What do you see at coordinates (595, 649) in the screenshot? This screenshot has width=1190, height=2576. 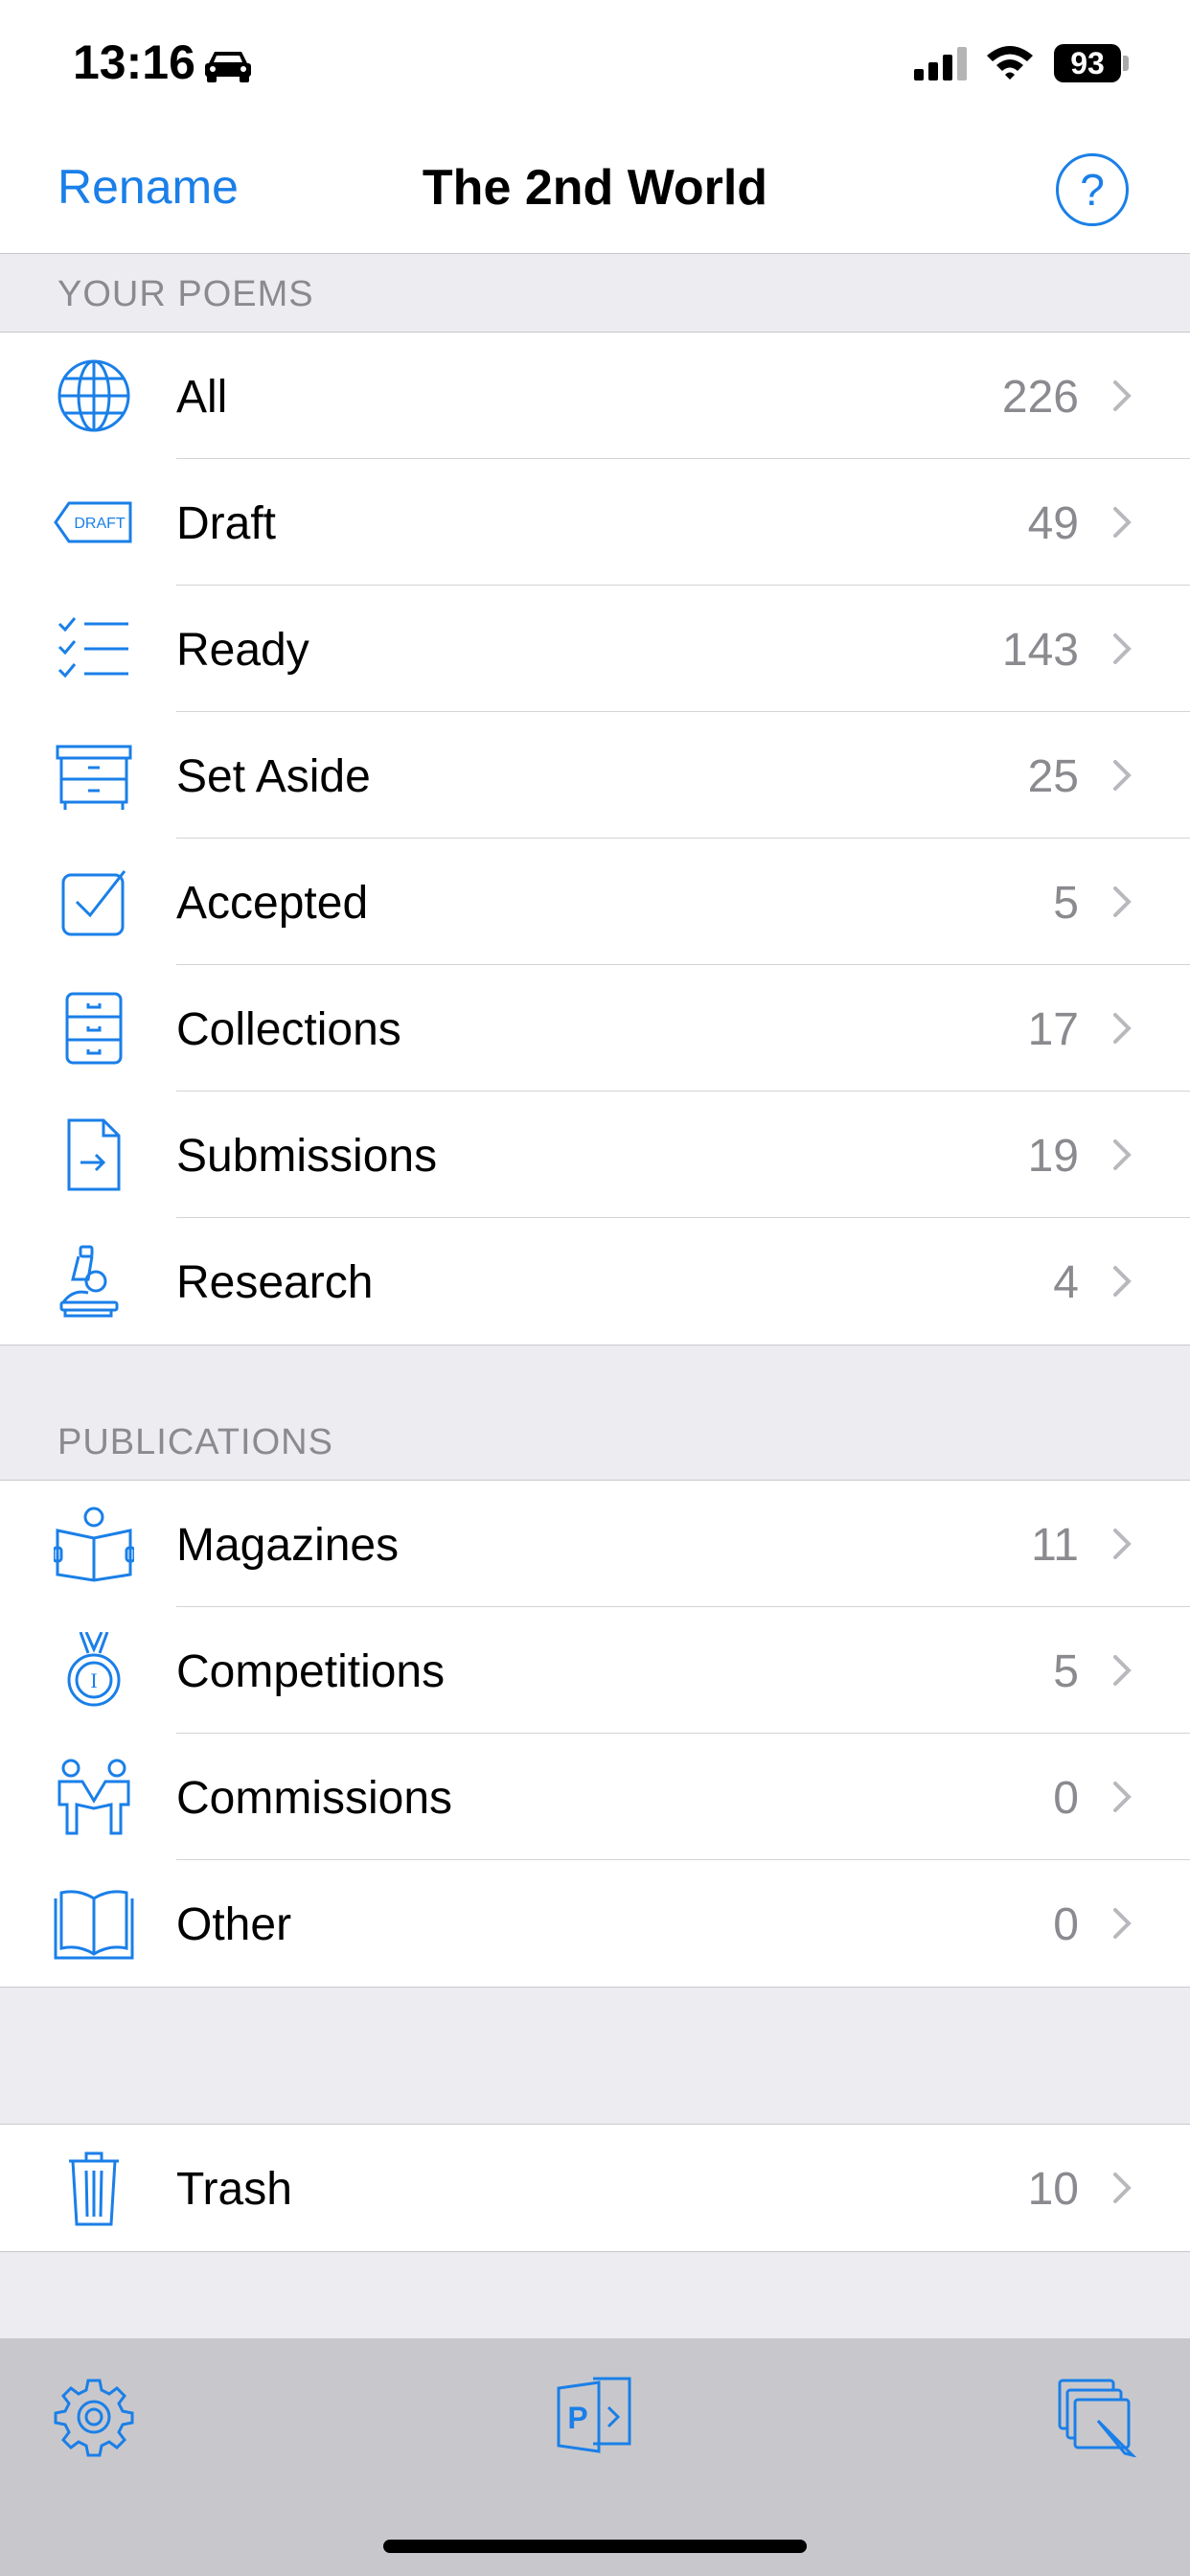 I see `list-item-ready: Ready 143` at bounding box center [595, 649].